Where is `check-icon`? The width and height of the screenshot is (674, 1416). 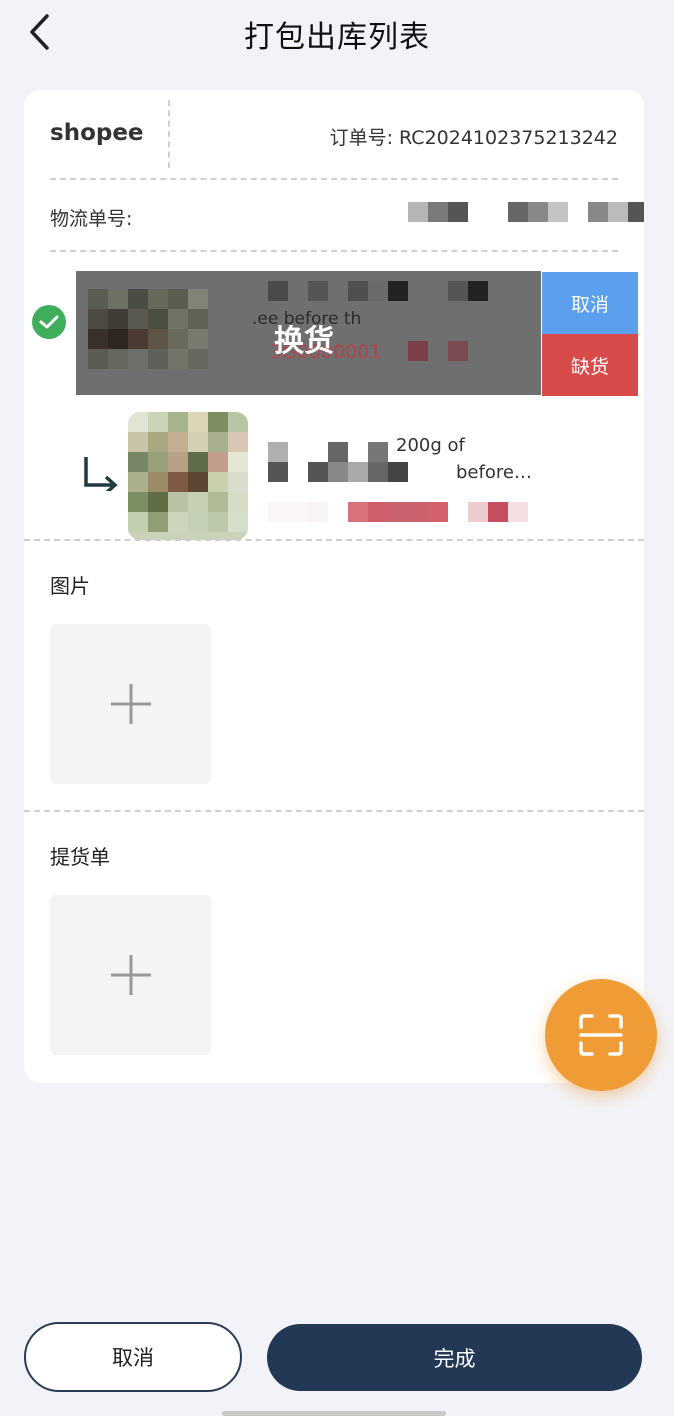 check-icon is located at coordinates (49, 322).